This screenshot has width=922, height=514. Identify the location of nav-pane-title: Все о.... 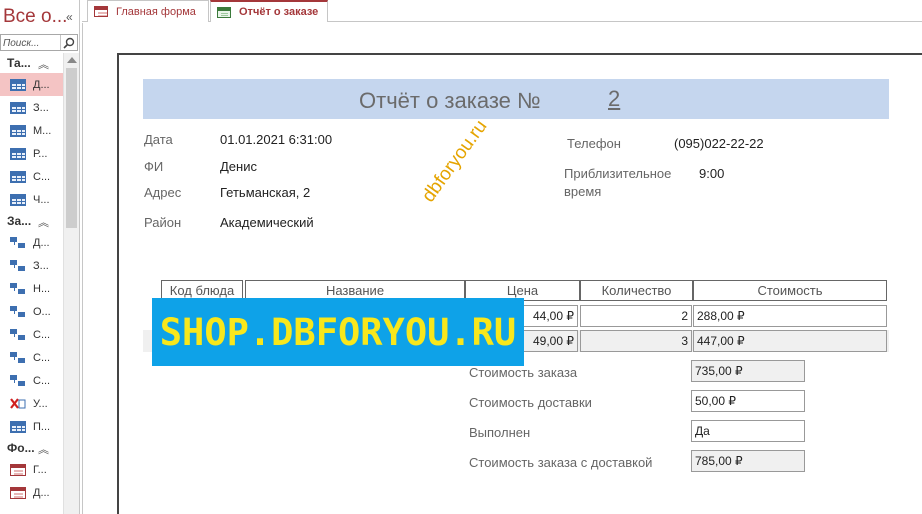
(35, 17).